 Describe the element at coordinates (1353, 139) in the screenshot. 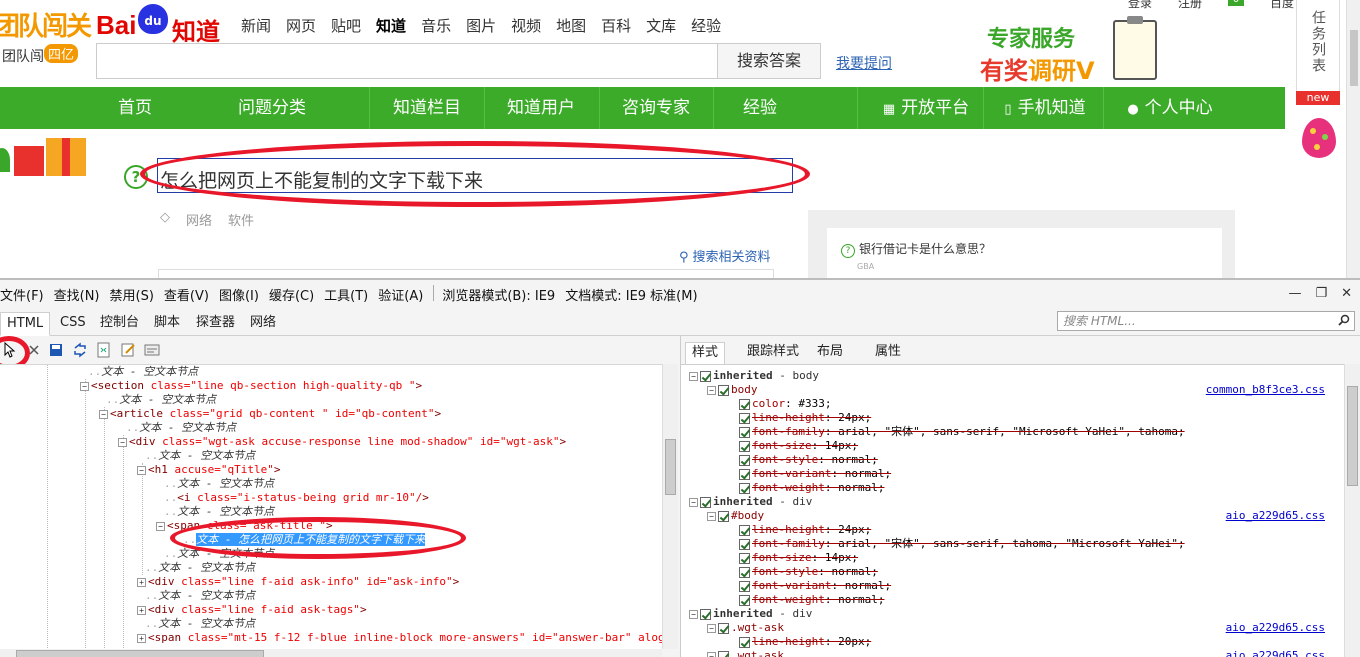

I see `page-scrollbar` at that location.